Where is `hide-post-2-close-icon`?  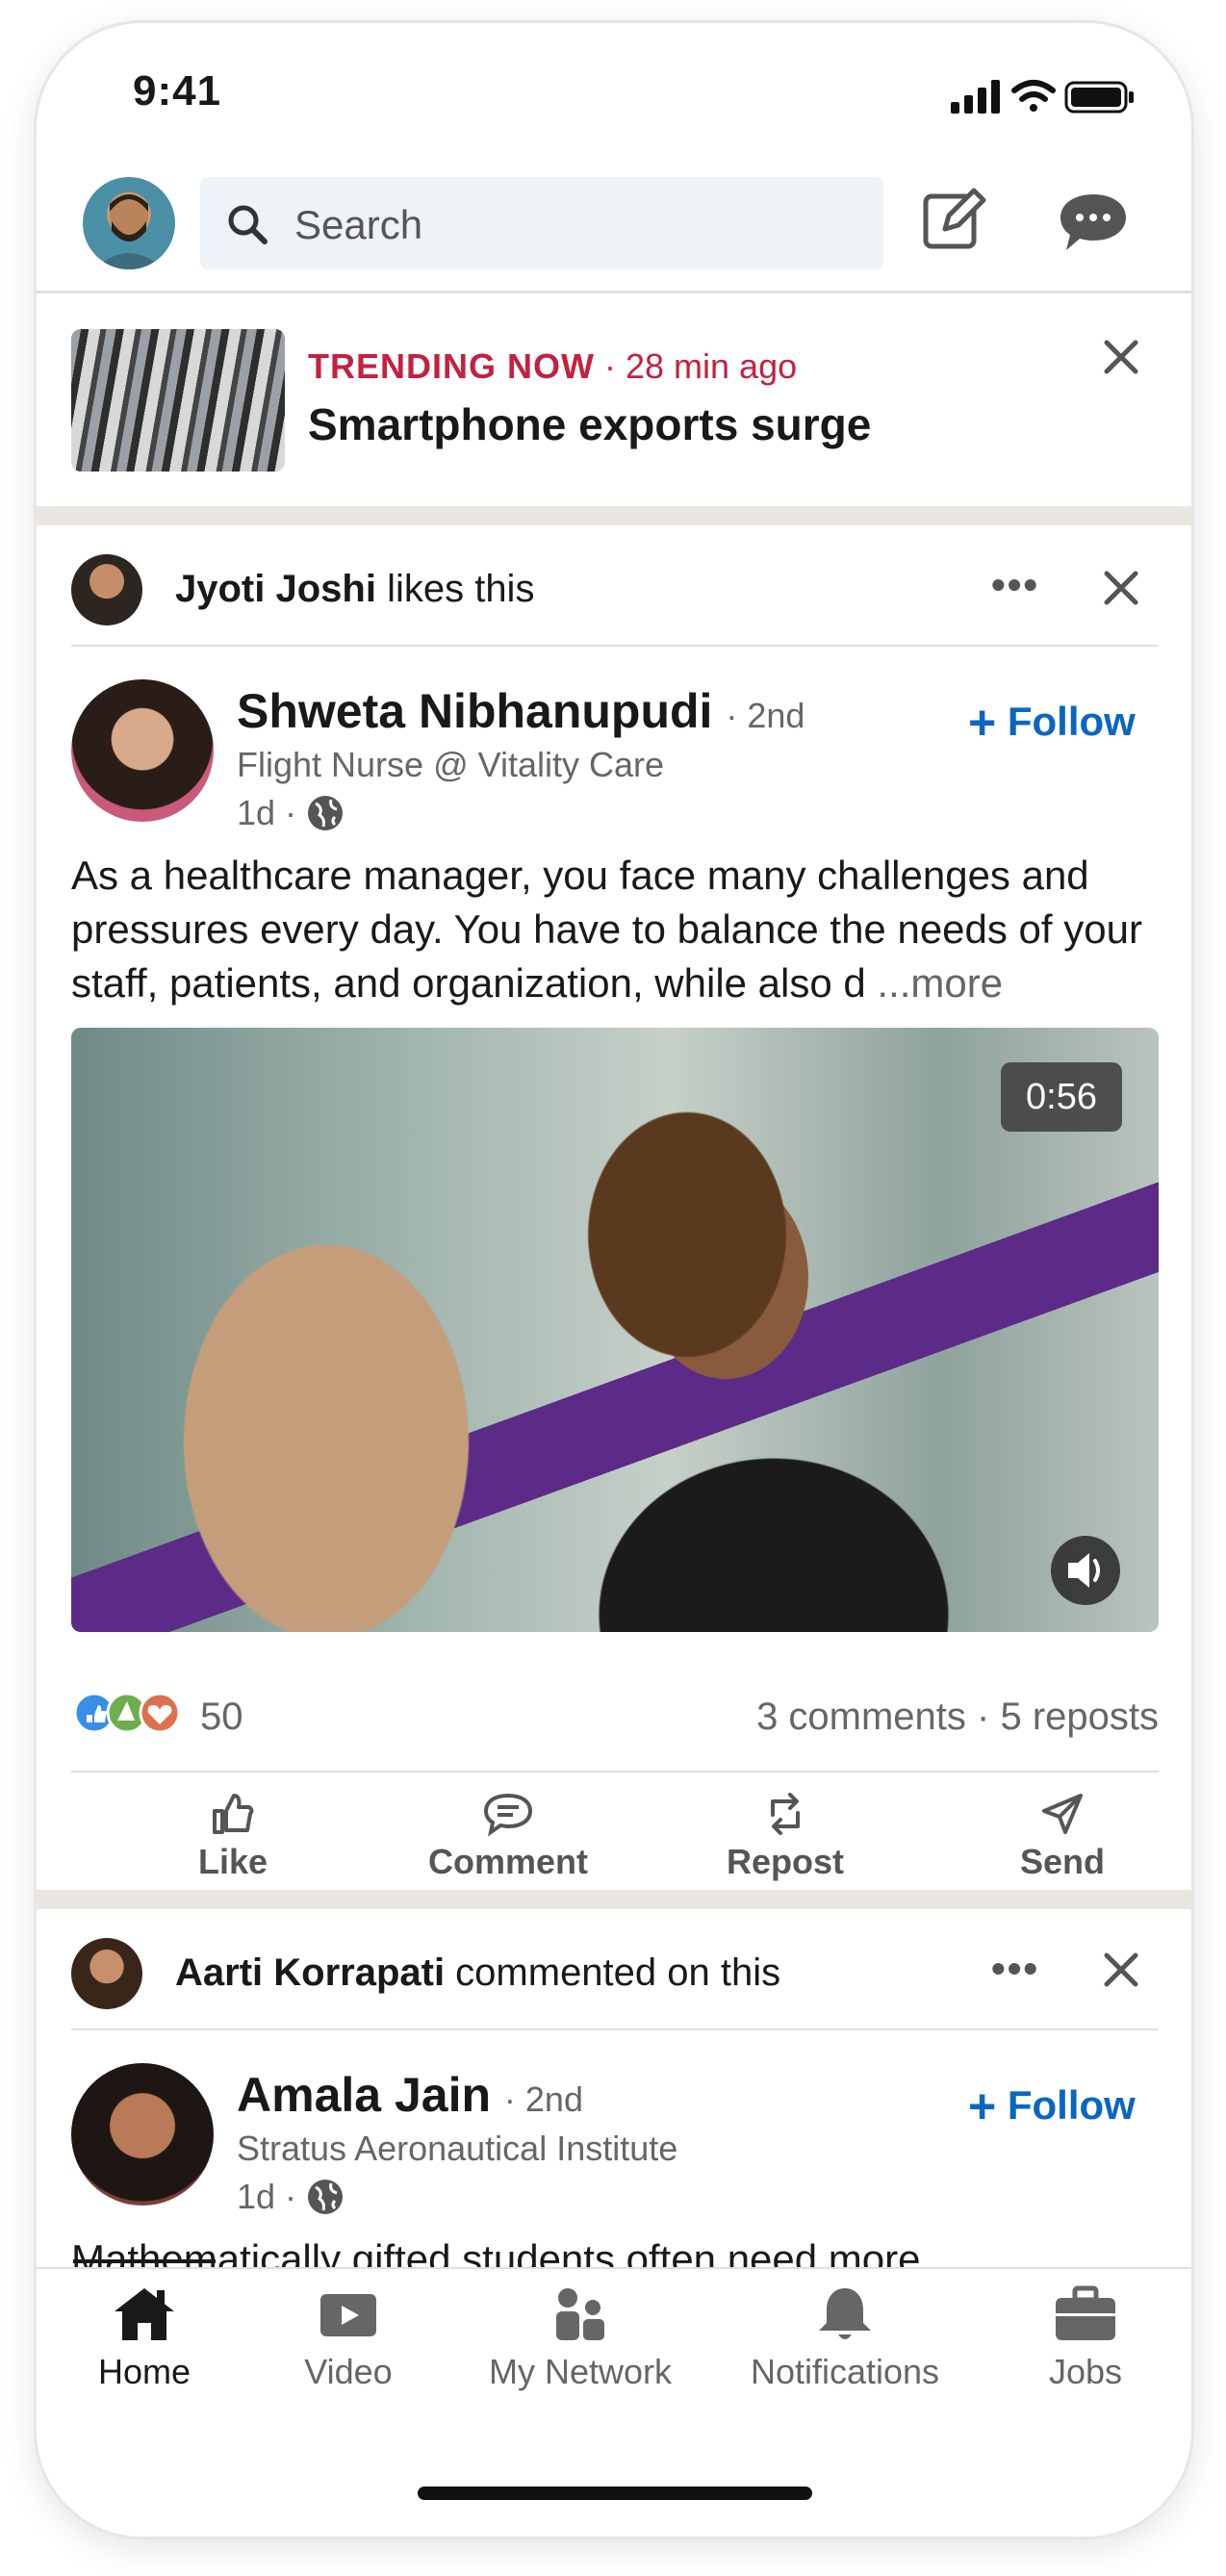
hide-post-2-close-icon is located at coordinates (1123, 1972).